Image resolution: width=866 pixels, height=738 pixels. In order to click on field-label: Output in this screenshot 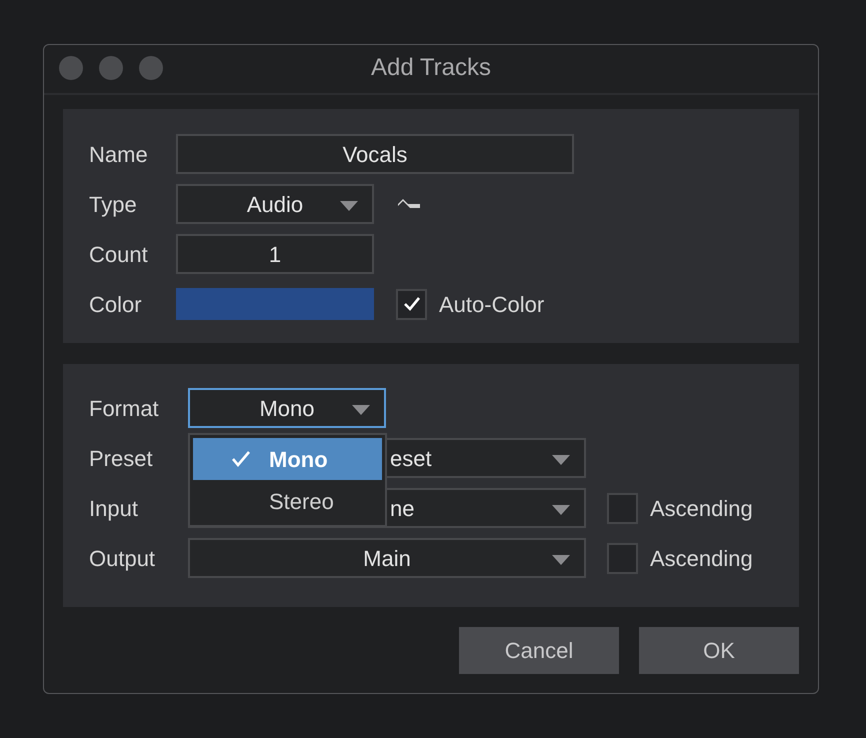, I will do `click(122, 558)`.